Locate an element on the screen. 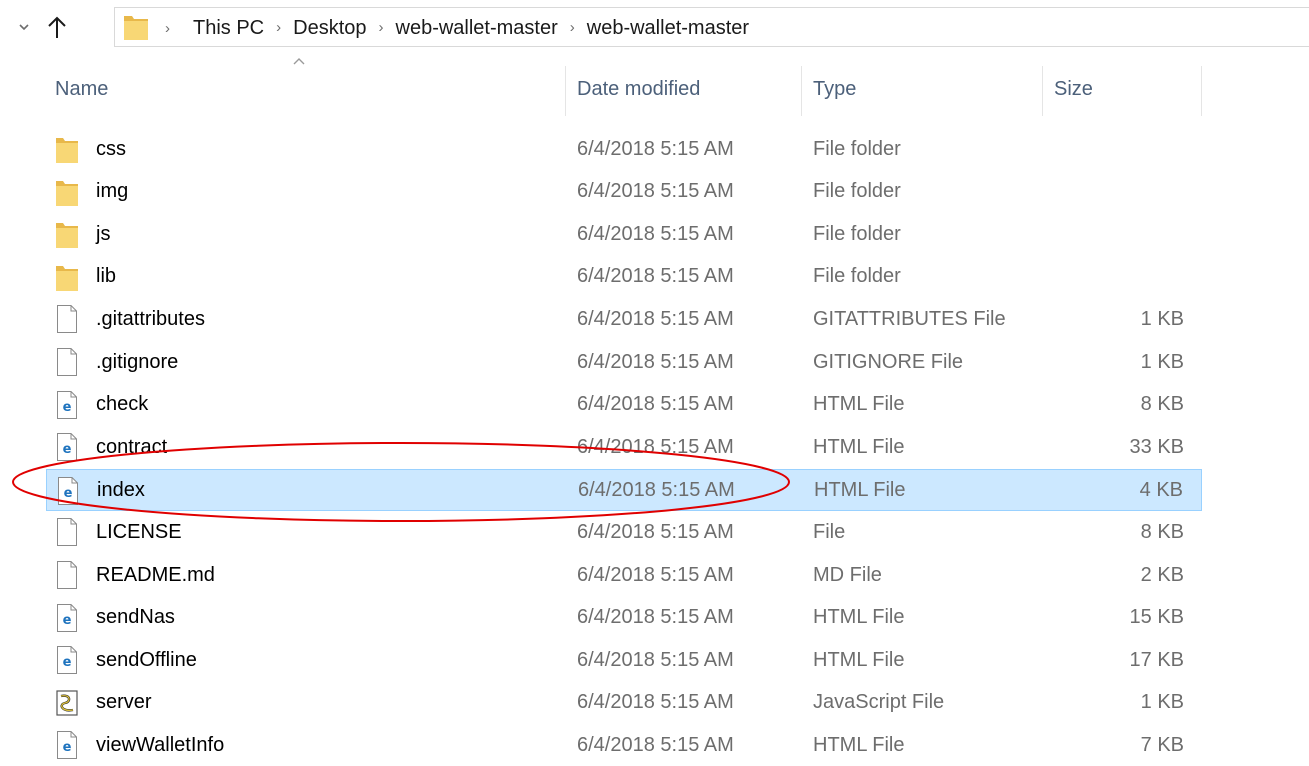 This screenshot has height=766, width=1309. file-row: e contract 6/4/2018 5:15 AM HTML File 33 KB is located at coordinates (624, 447).